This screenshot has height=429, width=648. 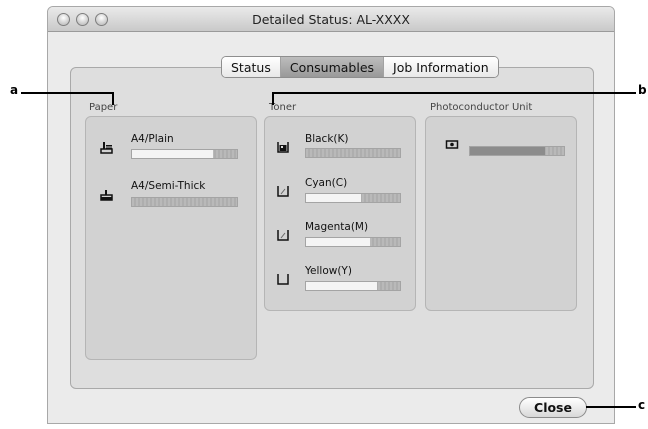 I want to click on photoconductor-icon, so click(x=452, y=144).